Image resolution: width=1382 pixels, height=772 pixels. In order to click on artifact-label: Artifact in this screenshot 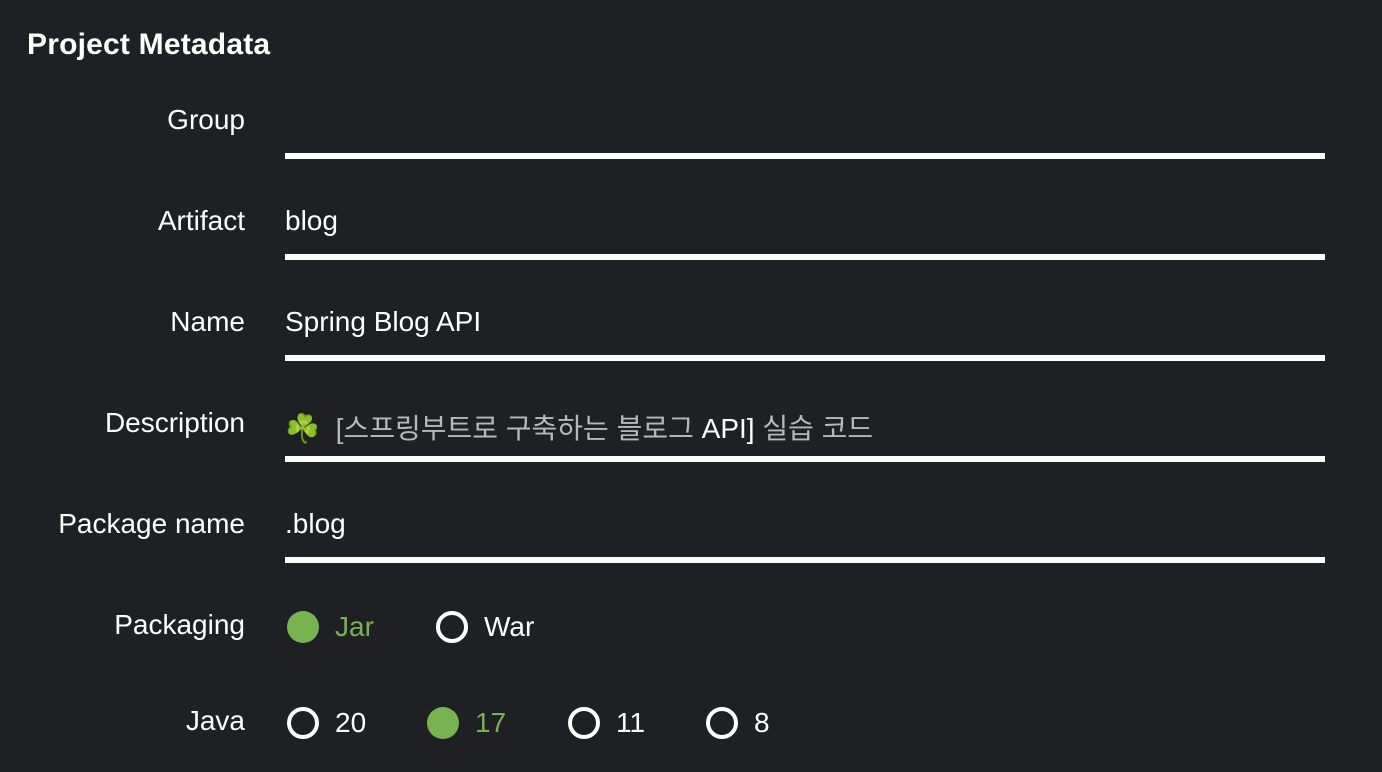, I will do `click(201, 220)`.